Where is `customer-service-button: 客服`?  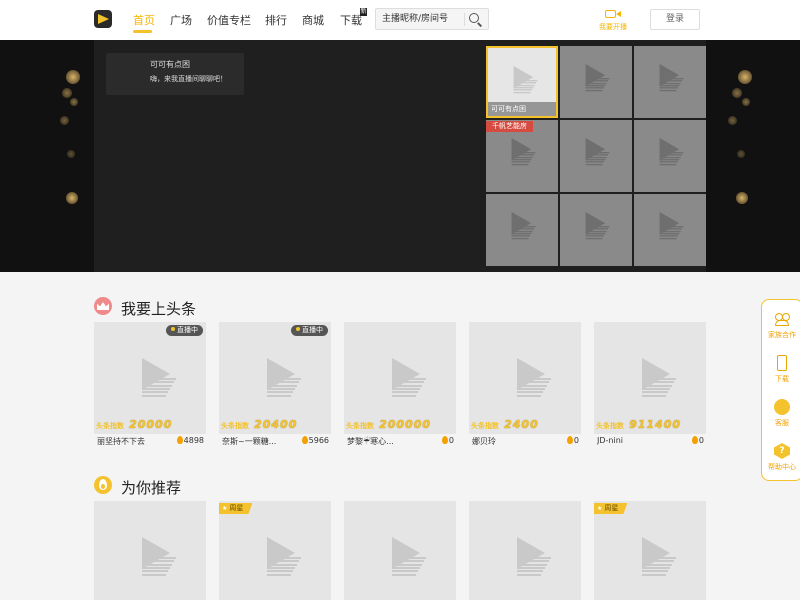 customer-service-button: 客服 is located at coordinates (781, 414).